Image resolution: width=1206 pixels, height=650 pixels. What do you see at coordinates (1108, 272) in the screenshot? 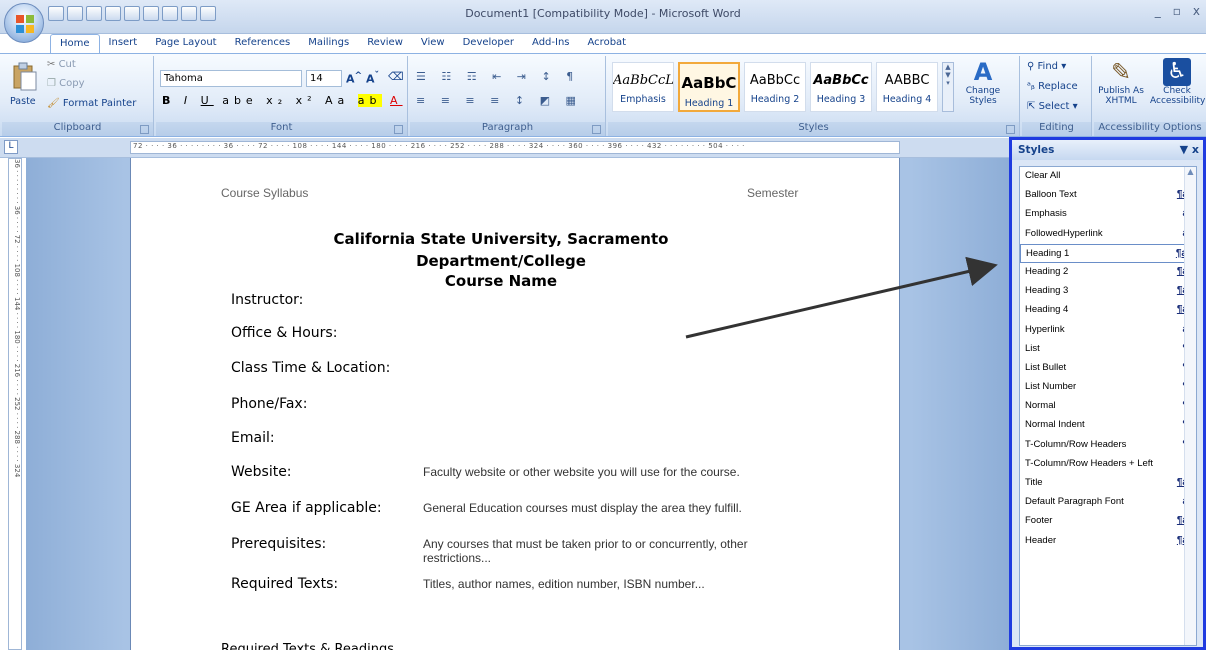
I see `style-list-item: Heading 2 ¶a` at bounding box center [1108, 272].